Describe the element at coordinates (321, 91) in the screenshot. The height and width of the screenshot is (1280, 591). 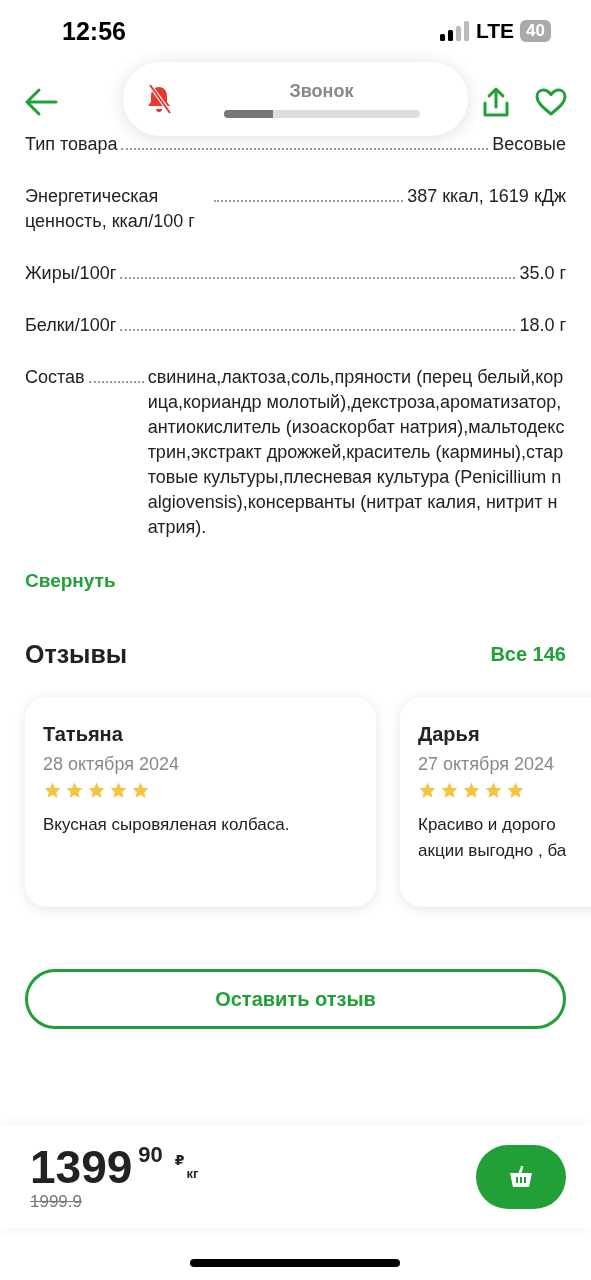
I see `volume-label: Звонок` at that location.